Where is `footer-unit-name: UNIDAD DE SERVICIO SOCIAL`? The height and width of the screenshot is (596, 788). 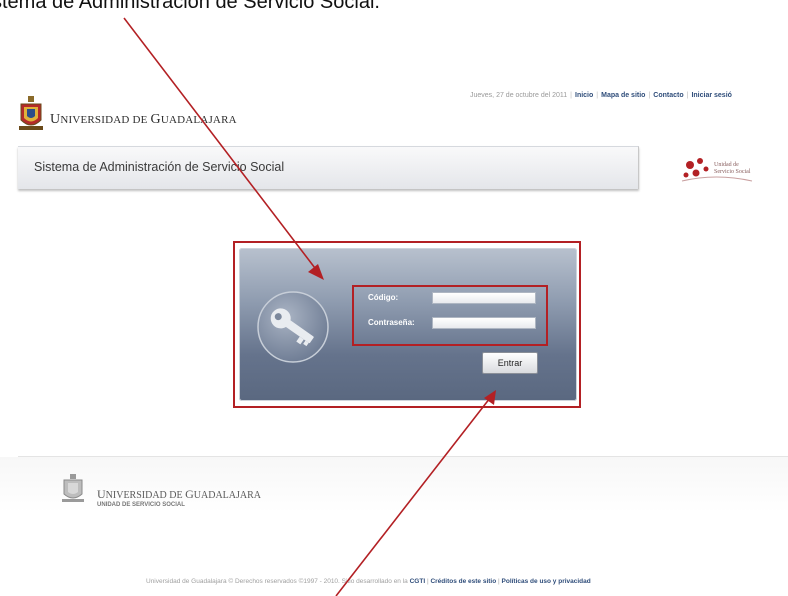
footer-unit-name: UNIDAD DE SERVICIO SOCIAL is located at coordinates (141, 505).